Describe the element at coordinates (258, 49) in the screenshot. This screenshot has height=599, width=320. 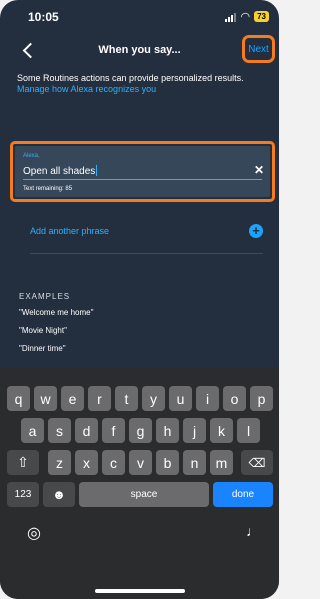
I see `next-button: Next` at that location.